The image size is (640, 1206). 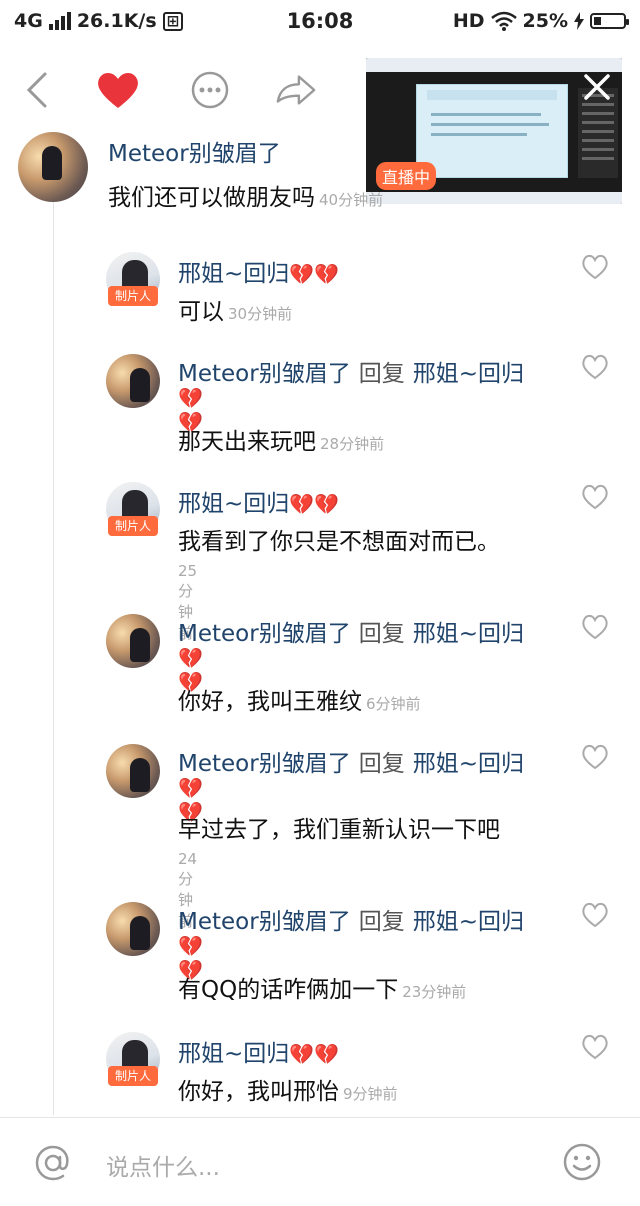 I want to click on reply-text-content: 可以, so click(x=201, y=312).